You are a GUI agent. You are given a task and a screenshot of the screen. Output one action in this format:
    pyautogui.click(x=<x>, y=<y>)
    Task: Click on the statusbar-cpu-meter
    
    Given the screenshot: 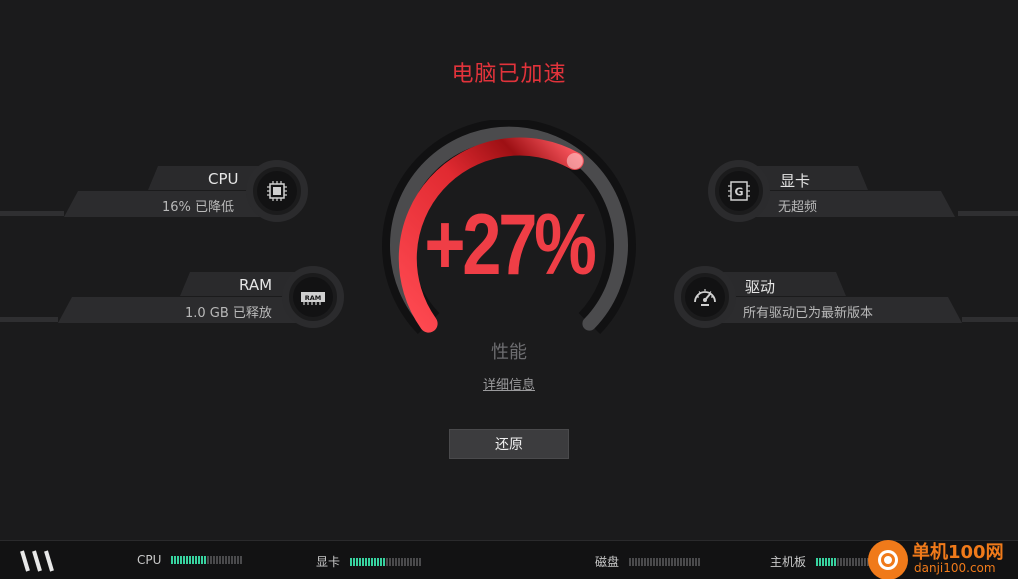 What is the action you would take?
    pyautogui.click(x=207, y=560)
    